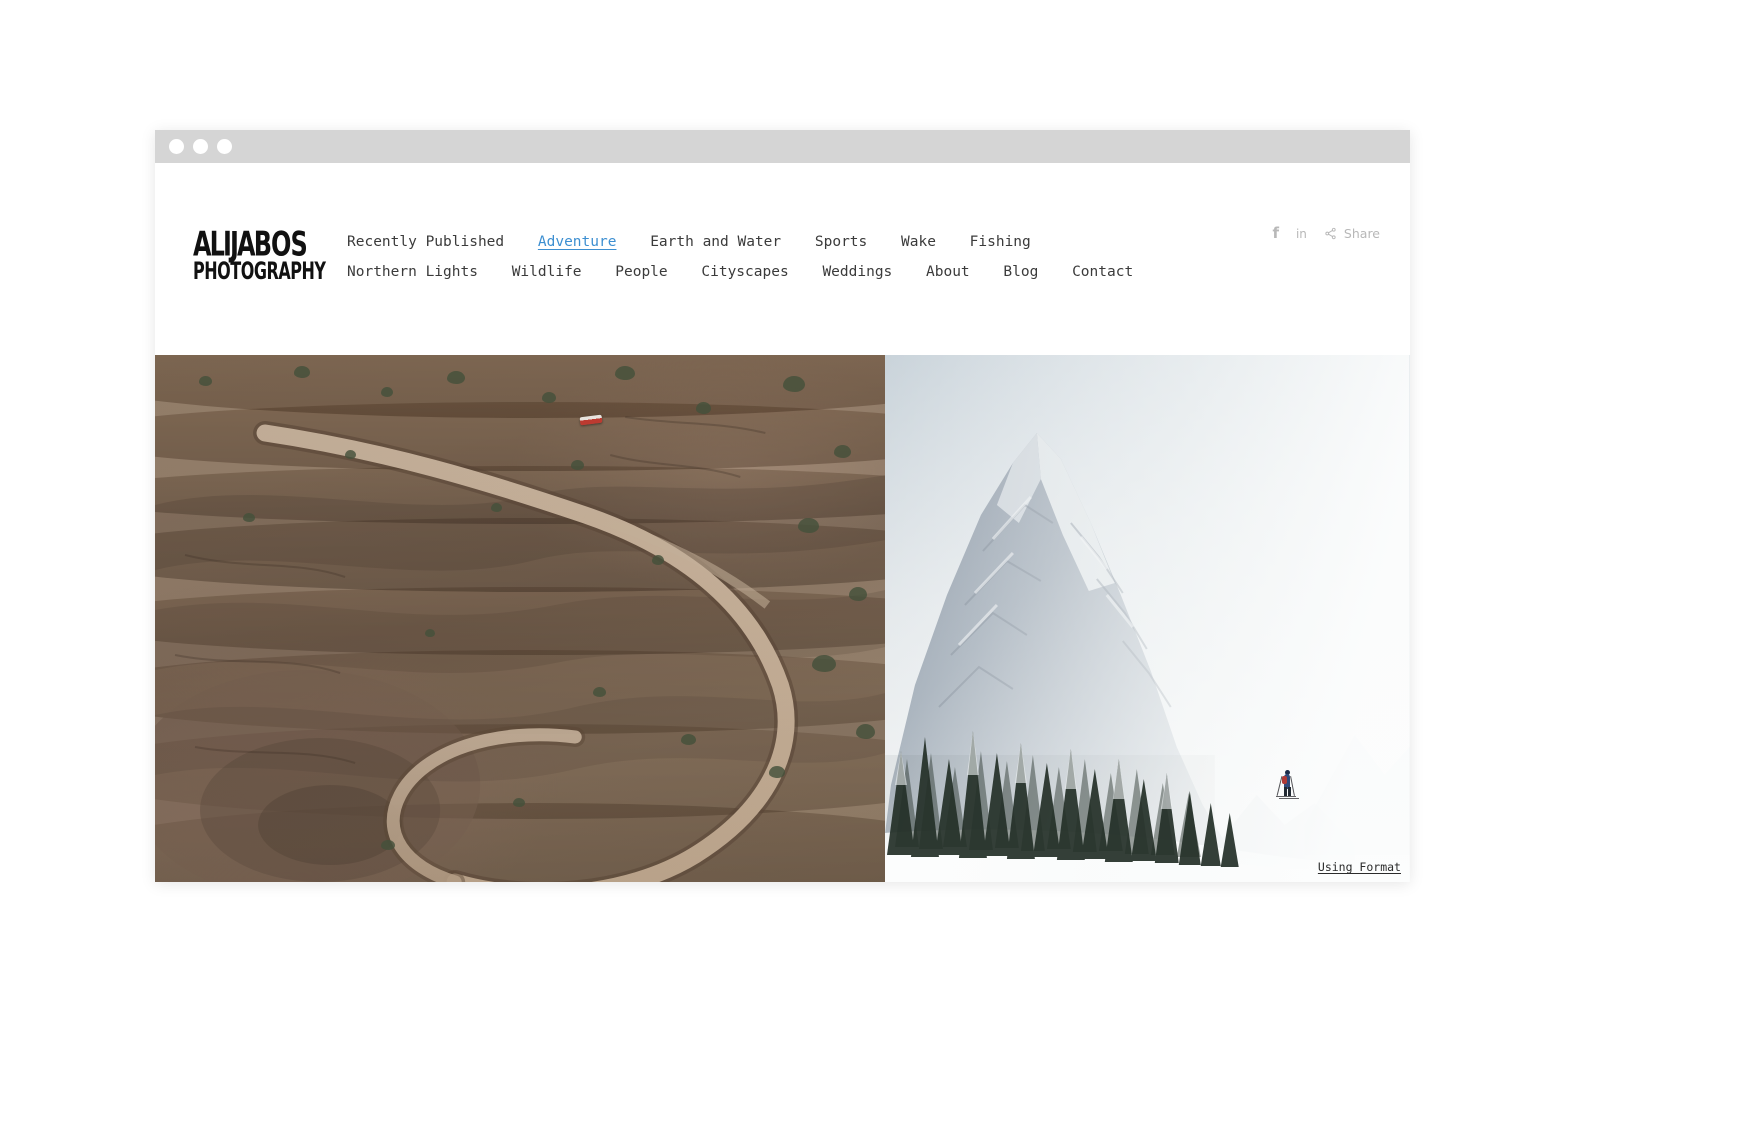  Describe the element at coordinates (918, 242) in the screenshot. I see `nav-item-wake: Wake` at that location.